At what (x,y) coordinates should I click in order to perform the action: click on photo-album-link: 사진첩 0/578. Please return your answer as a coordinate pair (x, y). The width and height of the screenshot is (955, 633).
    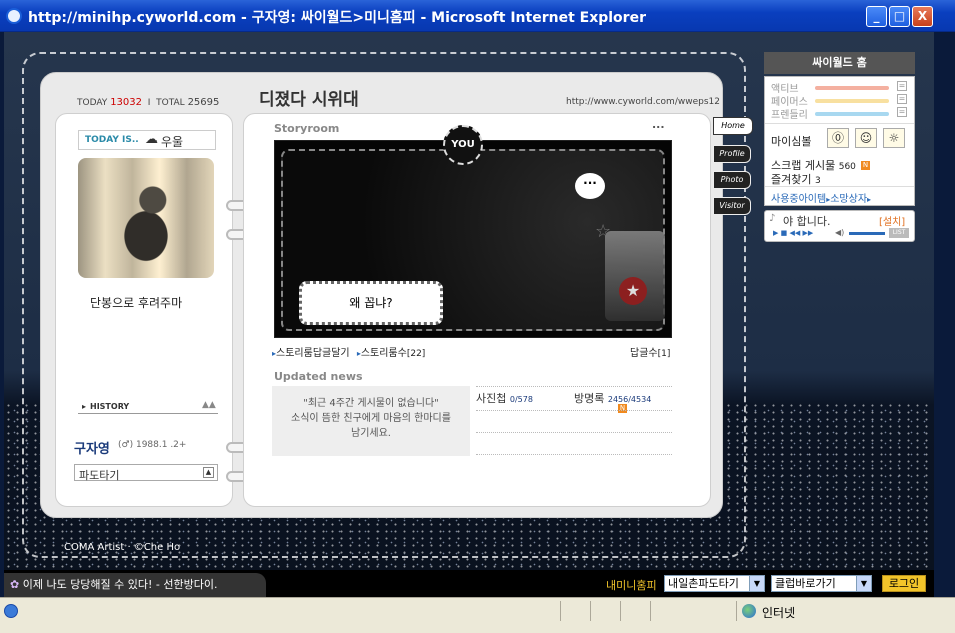
    Looking at the image, I should click on (504, 398).